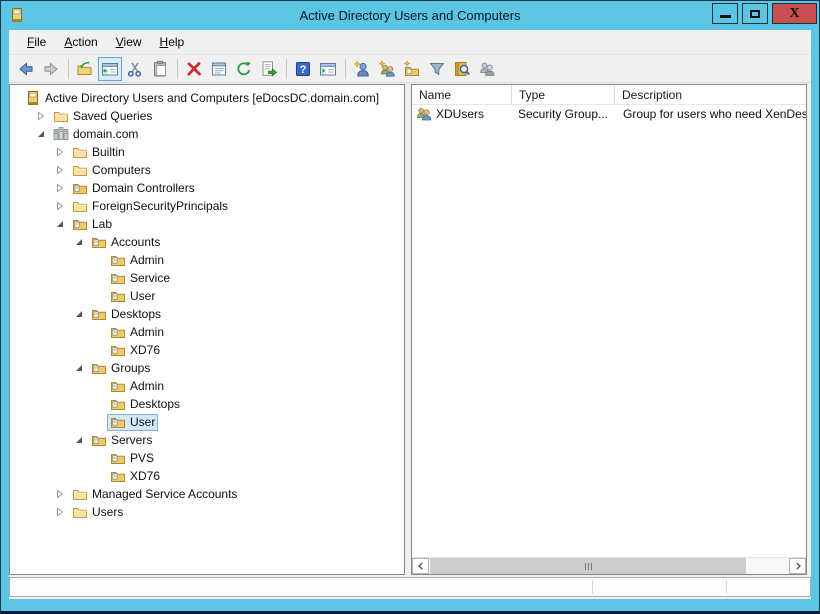  Describe the element at coordinates (131, 368) in the screenshot. I see `tree-item-label: Groups` at that location.